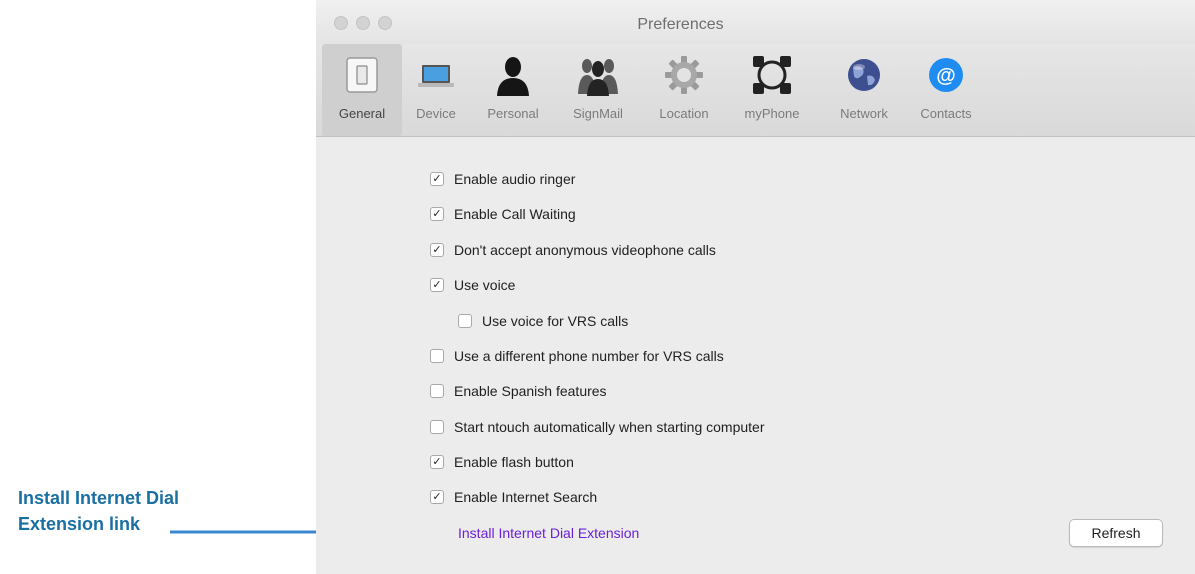  I want to click on laptop-icon, so click(436, 76).